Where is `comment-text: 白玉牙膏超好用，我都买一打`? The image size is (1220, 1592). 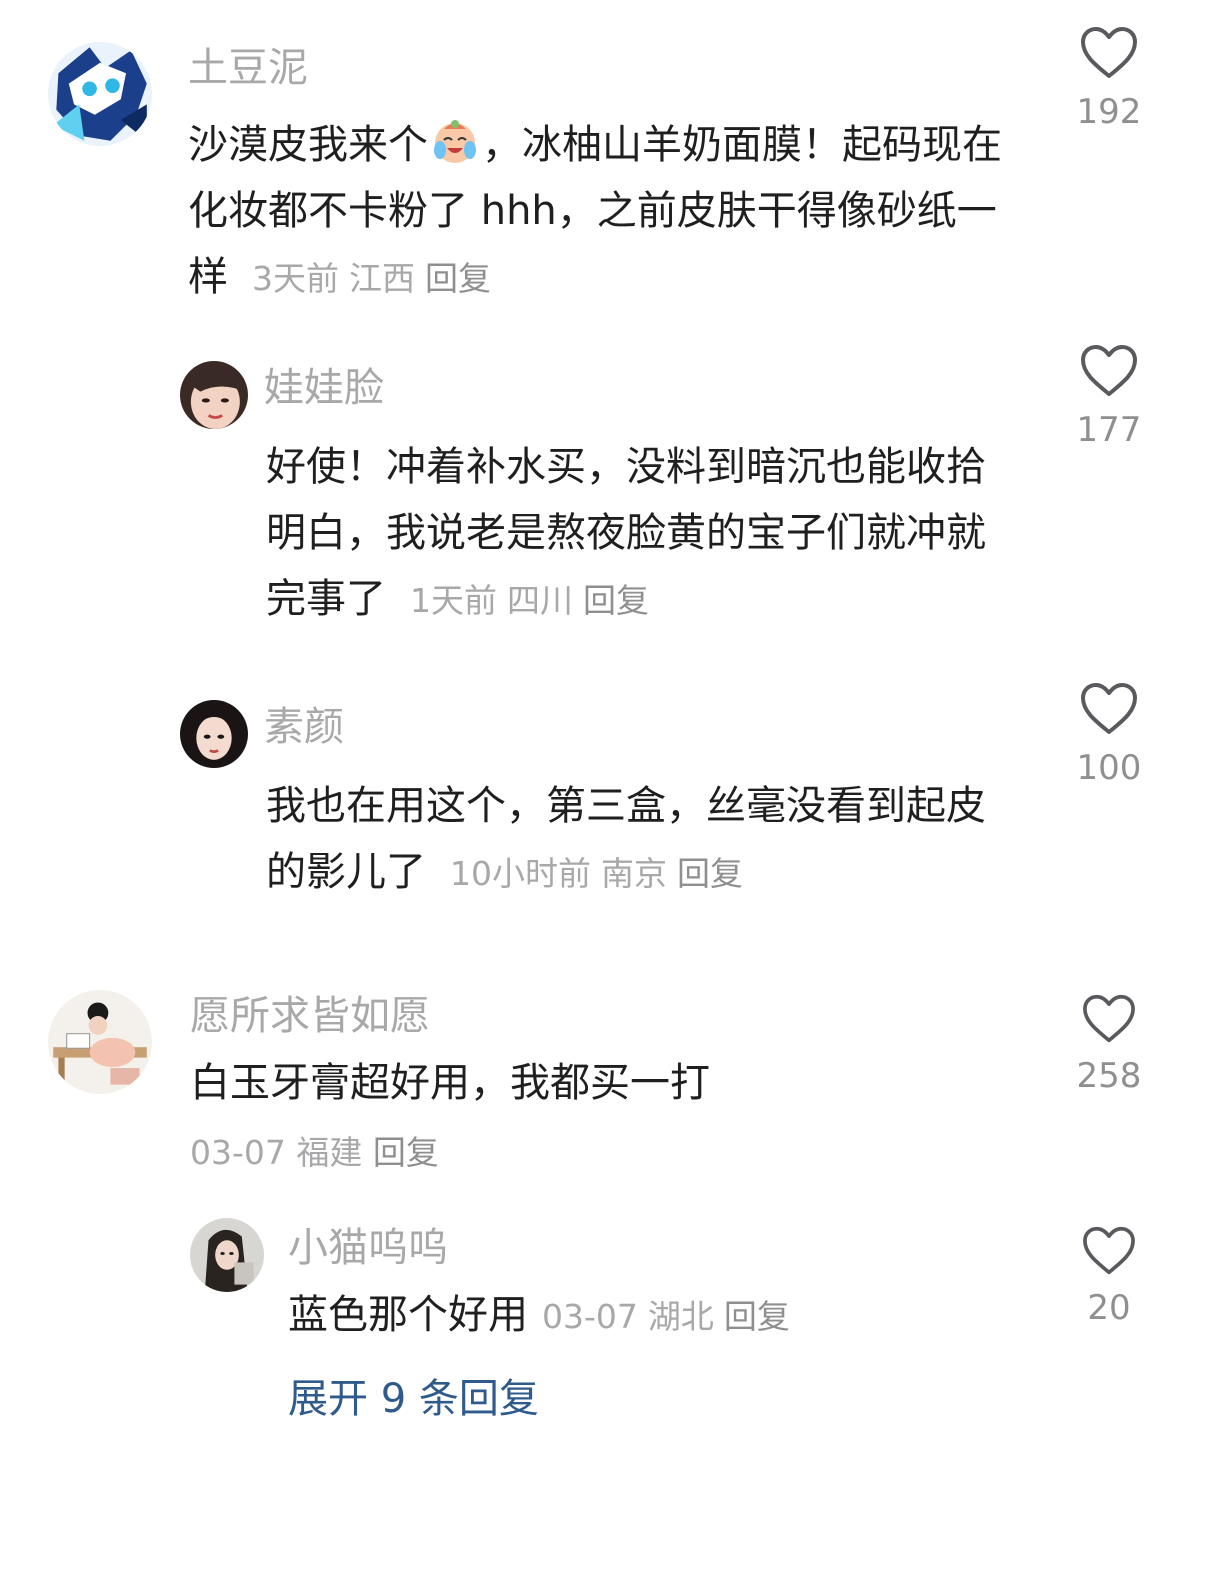 comment-text: 白玉牙膏超好用，我都买一打 is located at coordinates (610, 1083).